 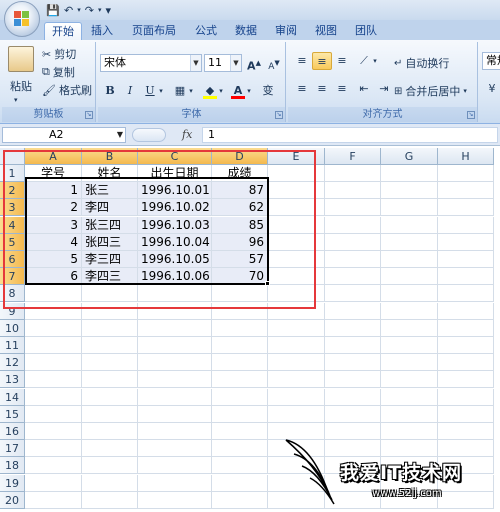 What do you see at coordinates (110, 311) in the screenshot?
I see `cell-b9` at bounding box center [110, 311].